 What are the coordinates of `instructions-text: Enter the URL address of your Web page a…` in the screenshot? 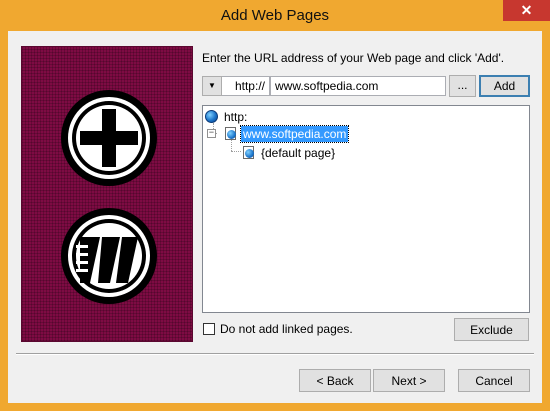 It's located at (353, 58).